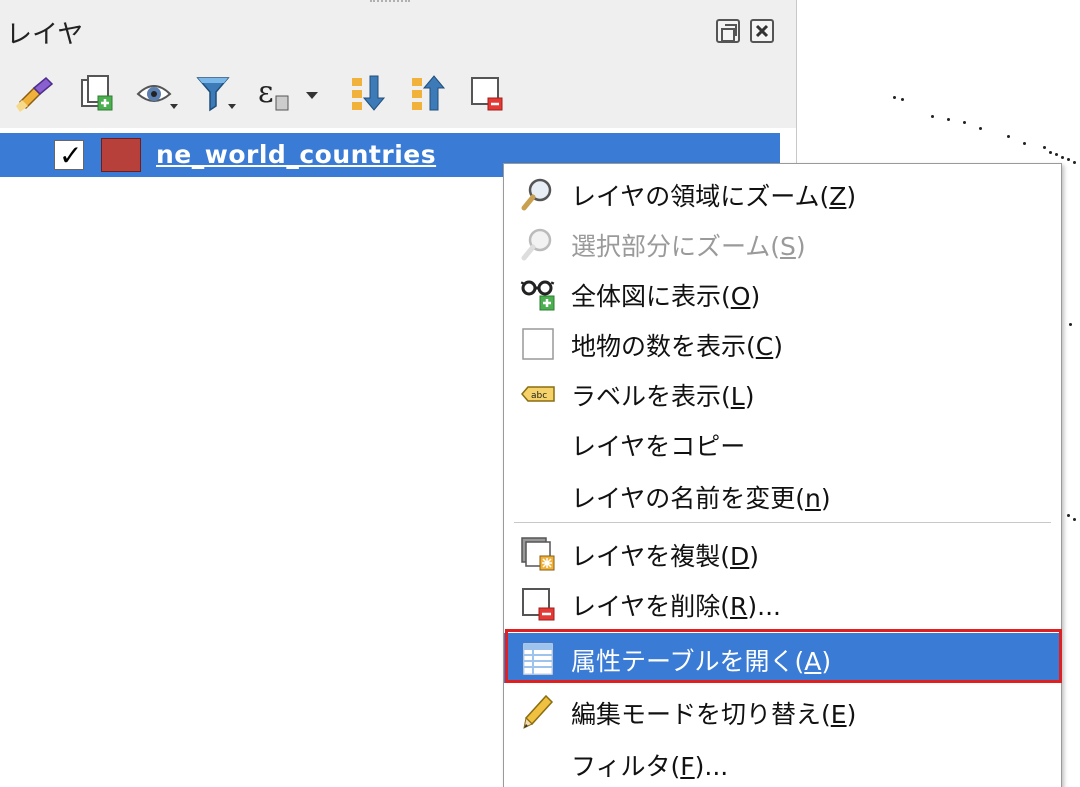 This screenshot has width=1080, height=787. Describe the element at coordinates (764, 346) in the screenshot. I see `menu-shortcut: C` at that location.